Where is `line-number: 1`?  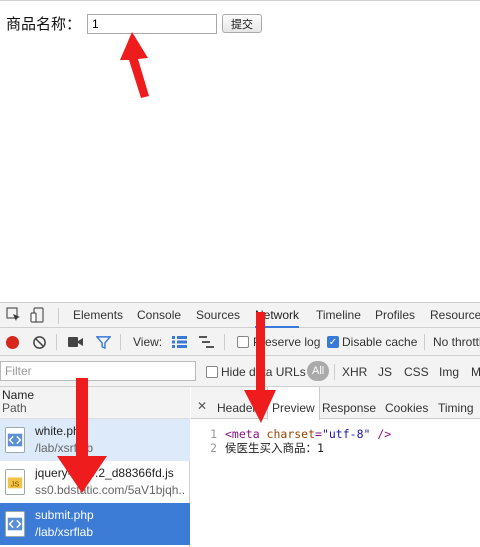 line-number: 1 is located at coordinates (213, 434).